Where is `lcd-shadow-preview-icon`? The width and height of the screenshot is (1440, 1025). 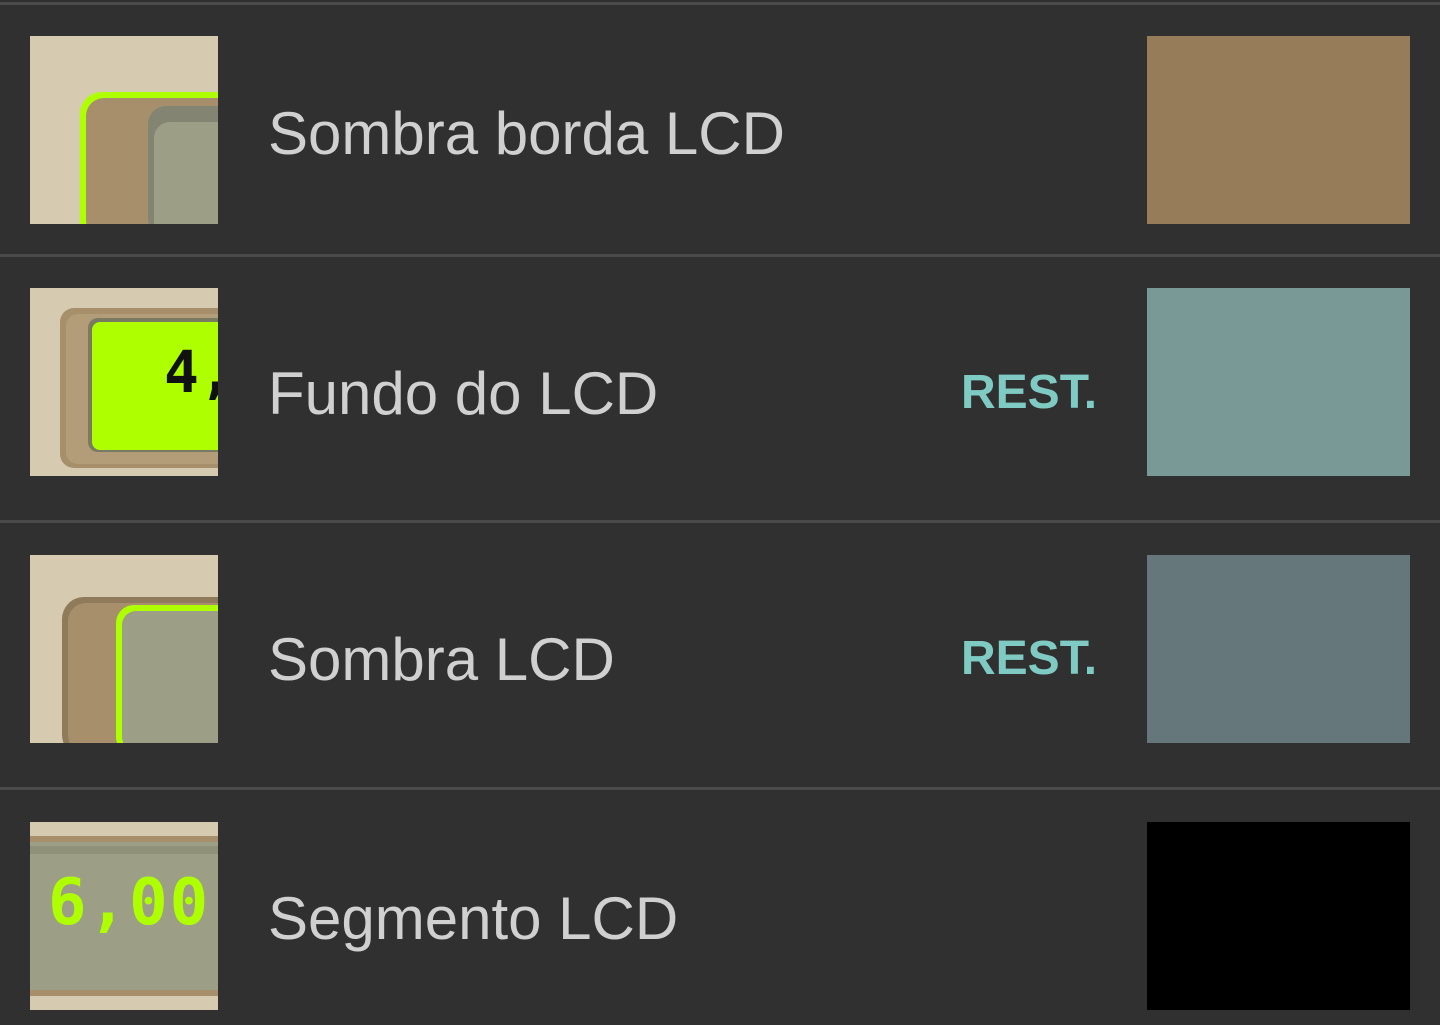
lcd-shadow-preview-icon is located at coordinates (124, 649).